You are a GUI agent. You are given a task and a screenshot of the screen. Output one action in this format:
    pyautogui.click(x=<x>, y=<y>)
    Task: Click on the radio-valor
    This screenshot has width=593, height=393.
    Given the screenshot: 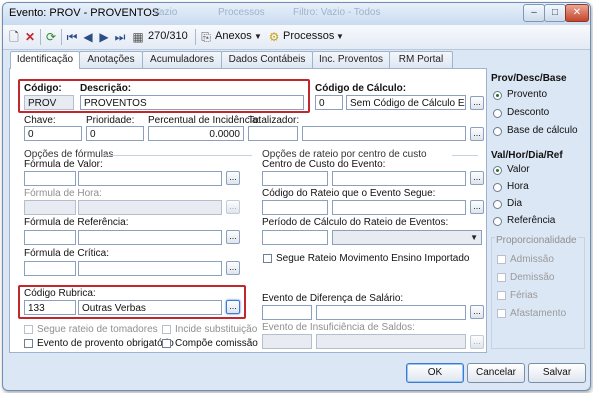 What is the action you would take?
    pyautogui.click(x=497, y=170)
    